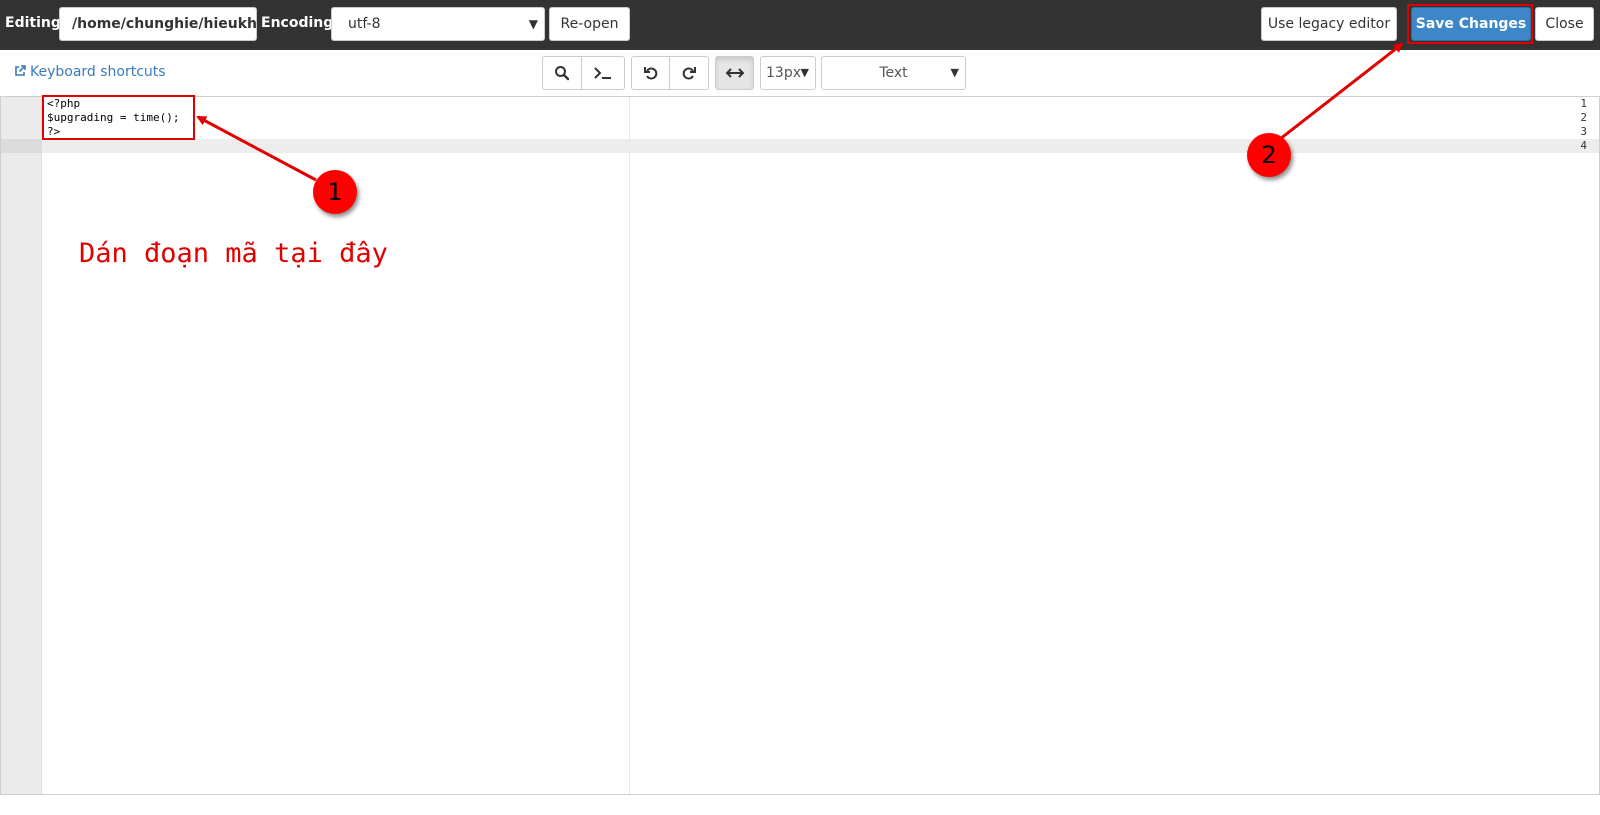 The height and width of the screenshot is (815, 1600). I want to click on paste-code-hint: Dán đoạn mã tại đây, so click(233, 253).